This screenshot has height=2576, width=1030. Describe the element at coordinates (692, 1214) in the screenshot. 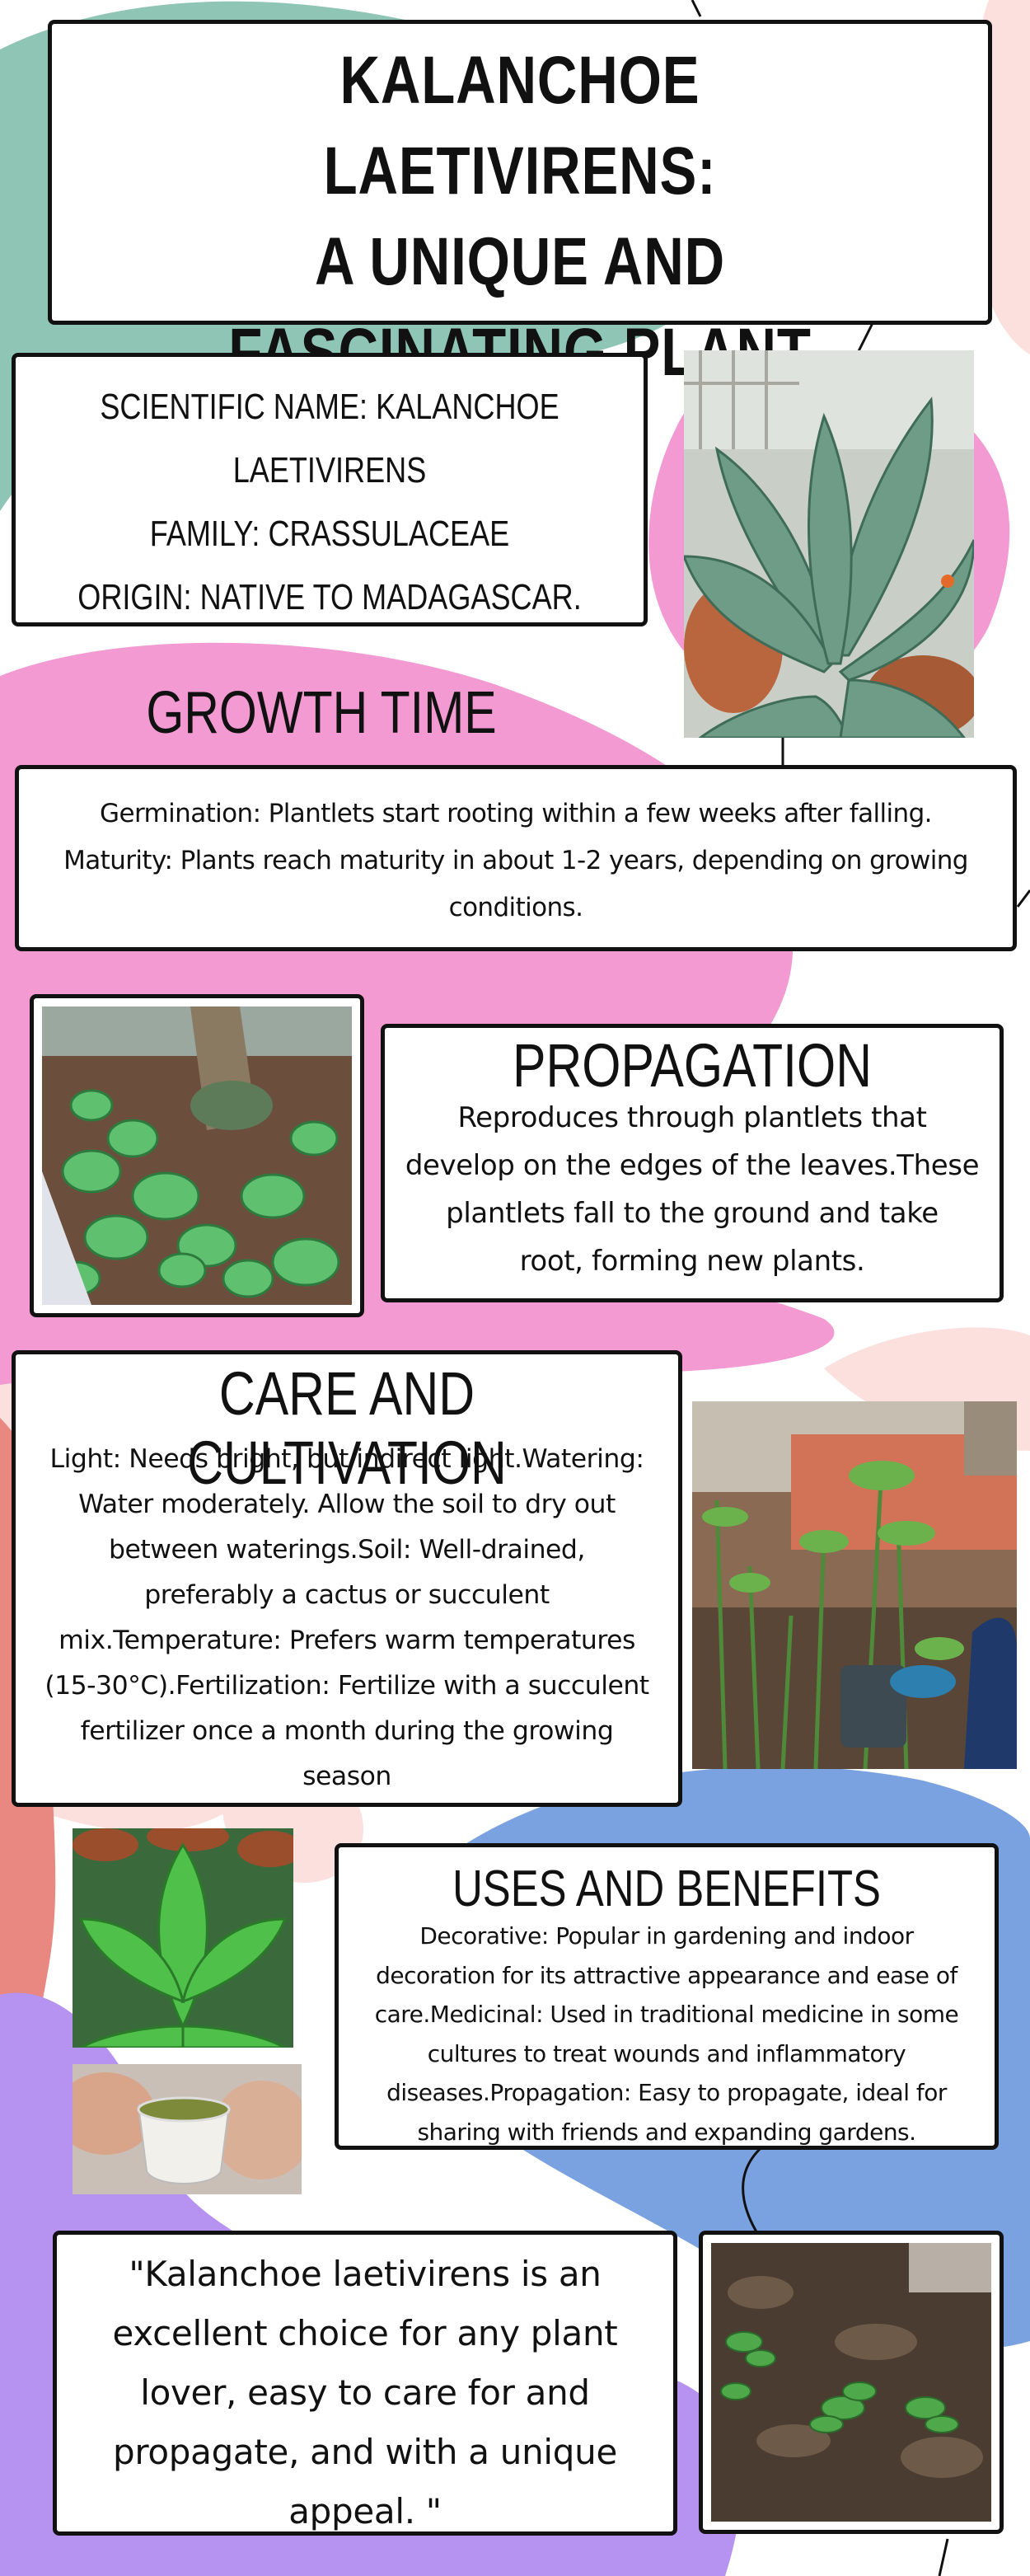

I see `propagation-text-3: plantlets fall to the ground and take` at that location.